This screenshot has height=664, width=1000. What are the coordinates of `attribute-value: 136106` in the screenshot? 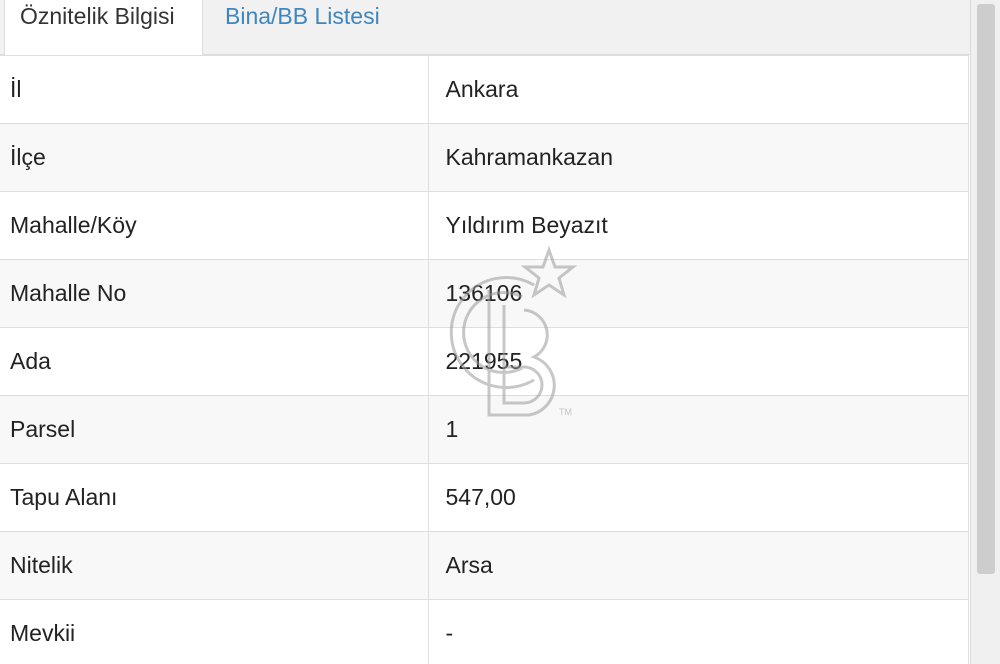 It's located at (698, 293).